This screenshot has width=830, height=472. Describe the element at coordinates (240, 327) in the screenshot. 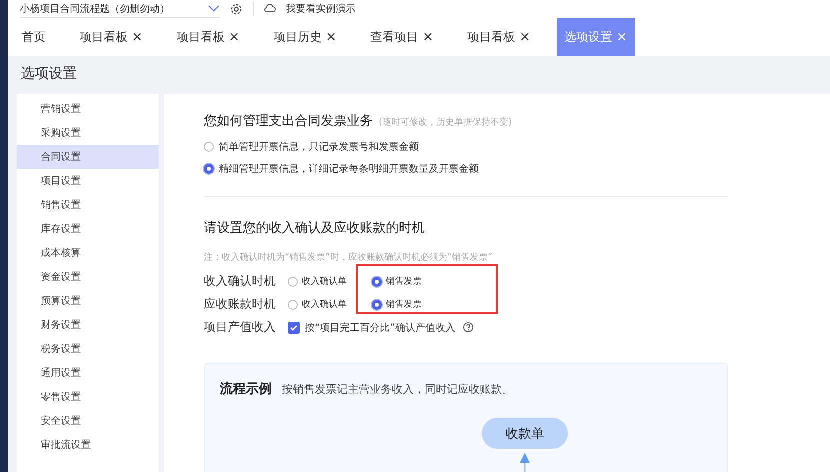

I see `field-label: 项目产值收入` at that location.